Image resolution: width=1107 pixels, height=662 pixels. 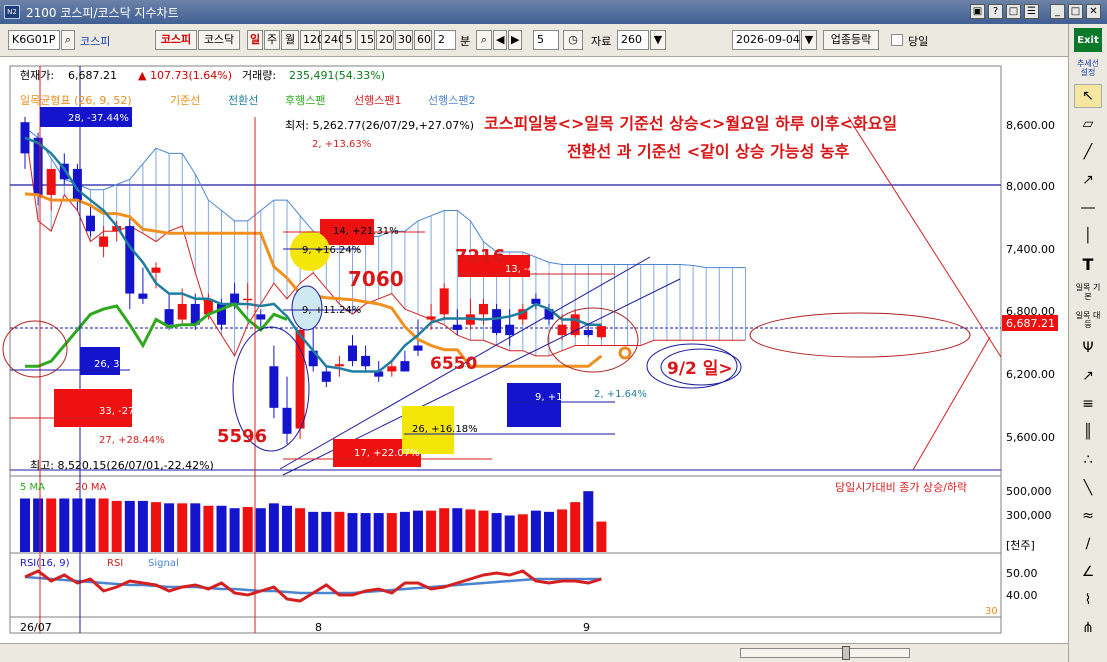 I want to click on tab-min-120: 120, so click(x=312, y=40).